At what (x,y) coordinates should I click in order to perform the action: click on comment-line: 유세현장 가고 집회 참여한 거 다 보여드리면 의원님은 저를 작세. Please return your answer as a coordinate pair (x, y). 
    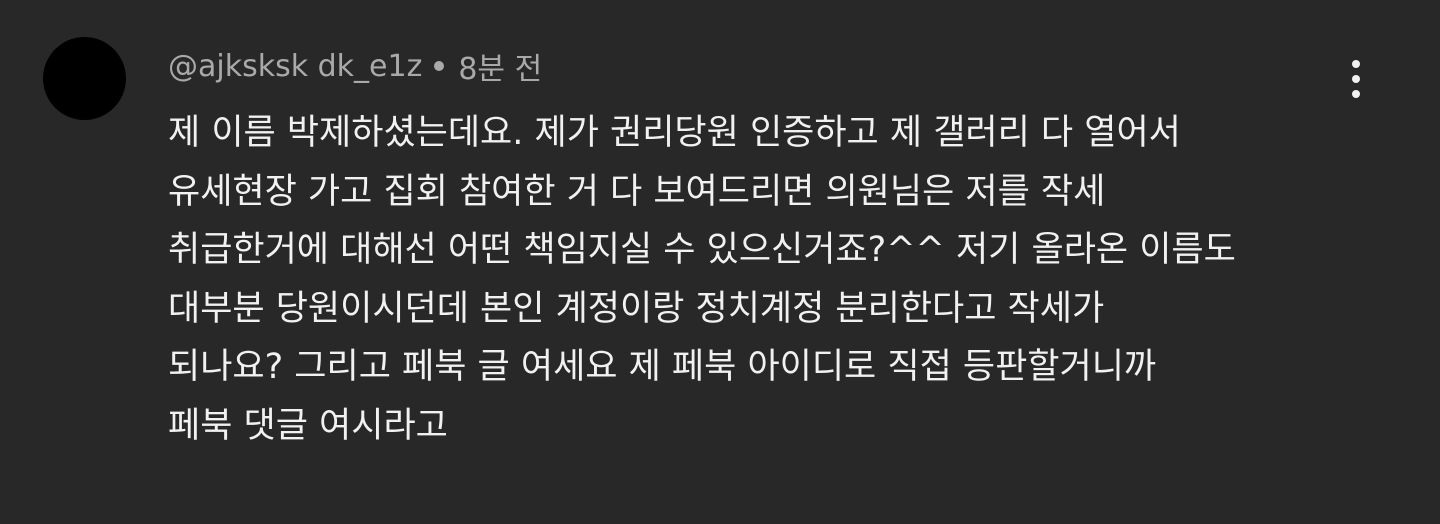
    Looking at the image, I should click on (637, 191).